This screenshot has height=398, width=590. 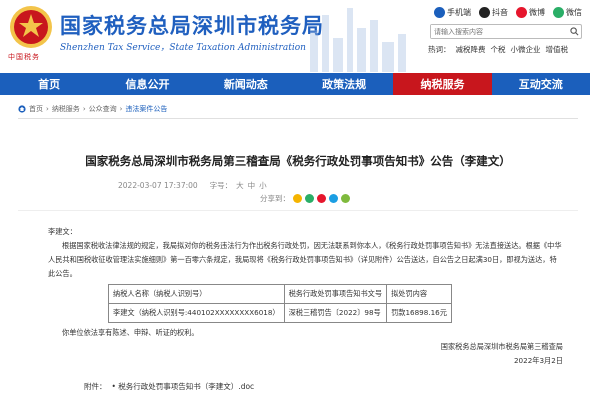 What do you see at coordinates (484, 12) in the screenshot?
I see `douyin-icon` at bounding box center [484, 12].